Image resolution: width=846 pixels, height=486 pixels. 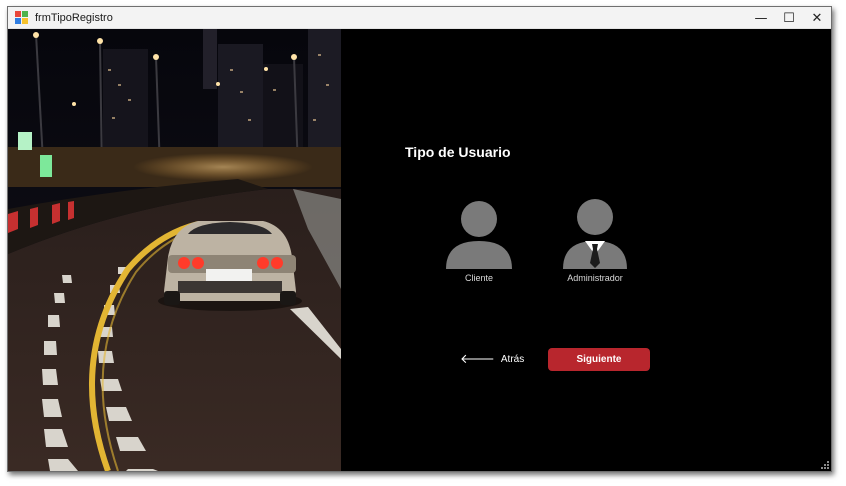 What do you see at coordinates (512, 359) in the screenshot?
I see `back-label: Atrás` at bounding box center [512, 359].